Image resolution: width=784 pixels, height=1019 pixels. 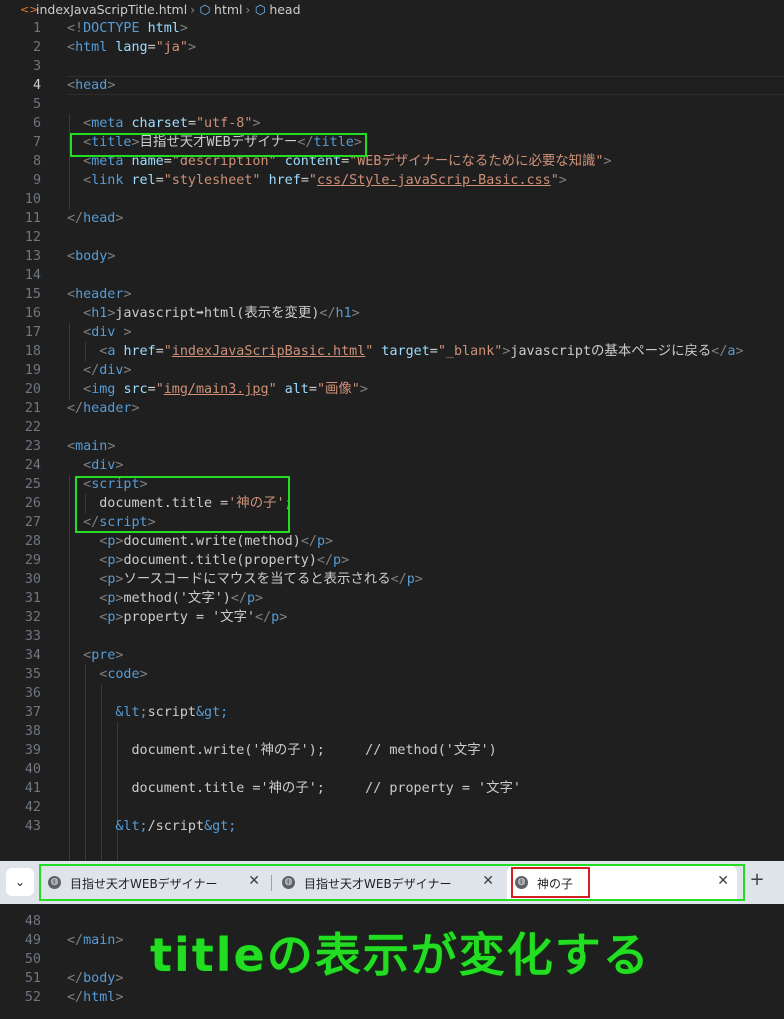 What do you see at coordinates (392, 731) in the screenshot?
I see `code-line: 38` at bounding box center [392, 731].